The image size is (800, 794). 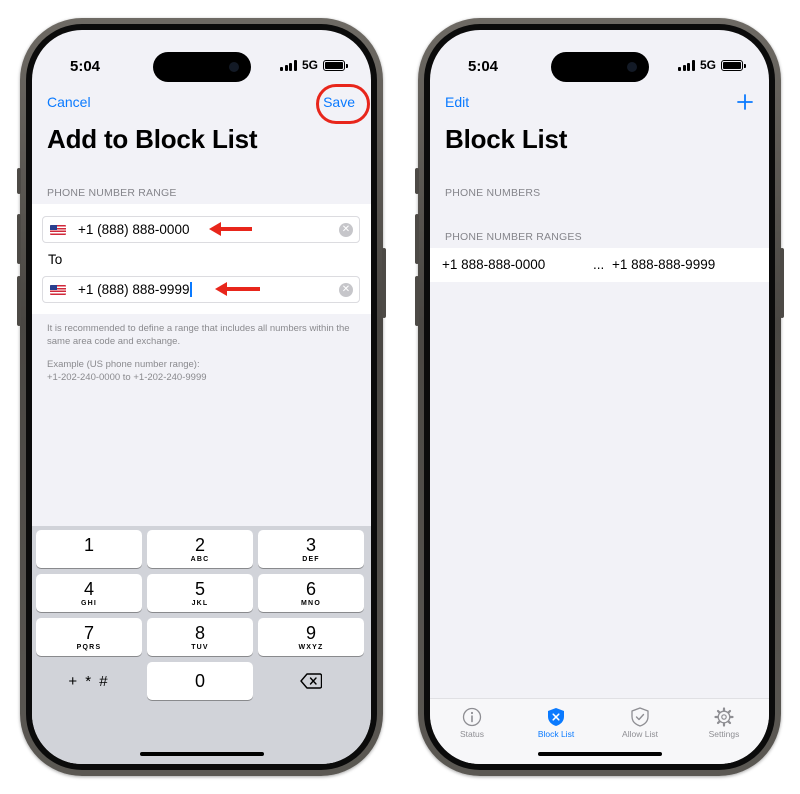 I want to click on from-phone-field: +1 (888) 888-0000 ✕, so click(x=201, y=229).